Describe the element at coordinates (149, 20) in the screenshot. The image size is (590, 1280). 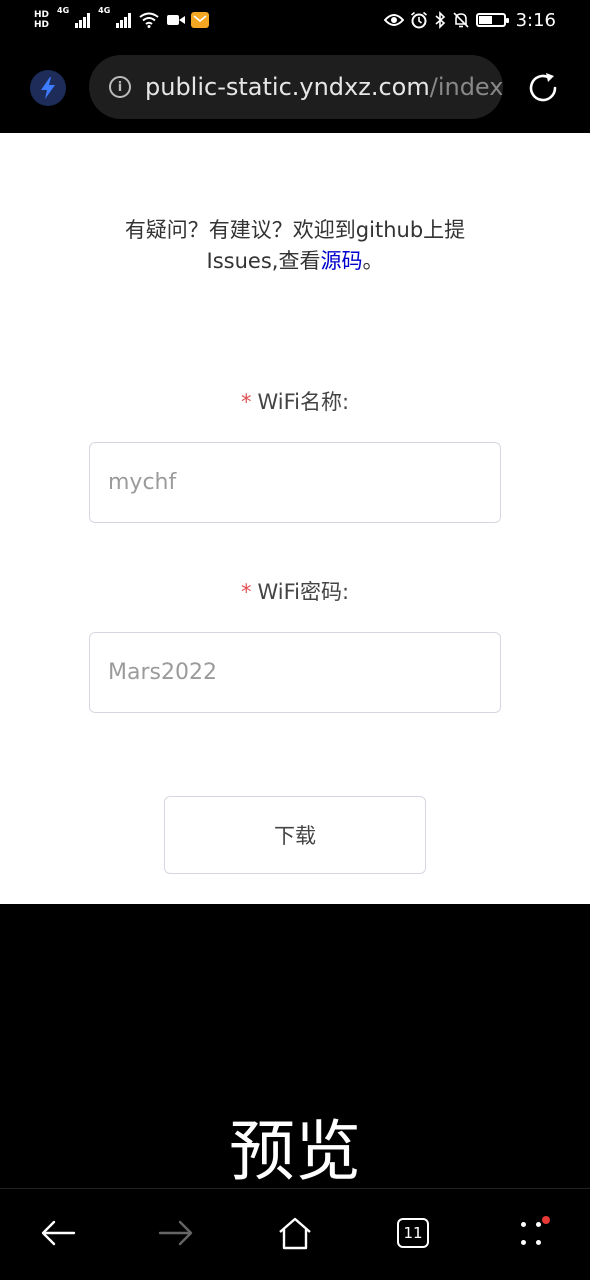
I see `wifi-icon` at that location.